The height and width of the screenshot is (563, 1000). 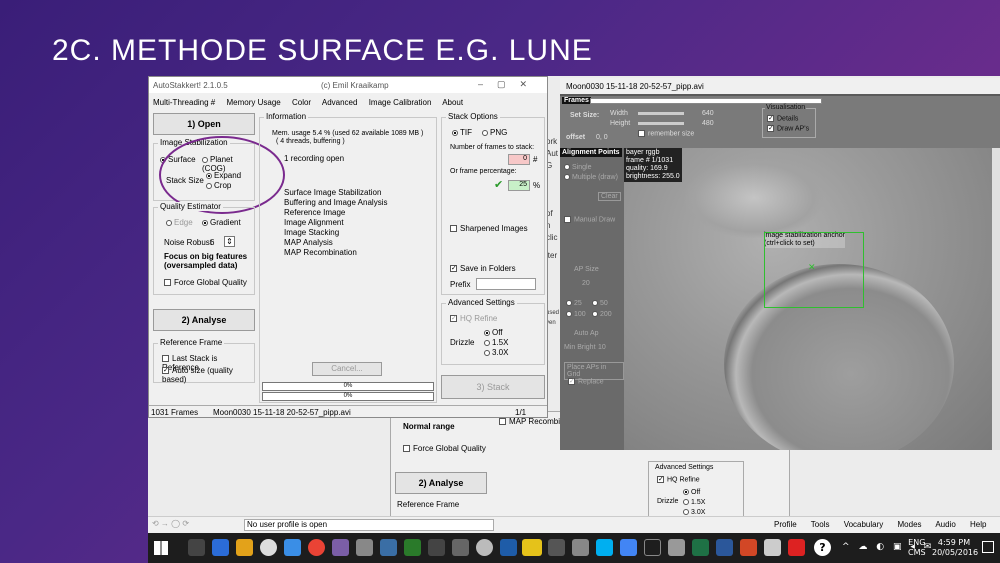 I want to click on window-controls: –▢✕, so click(x=509, y=84).